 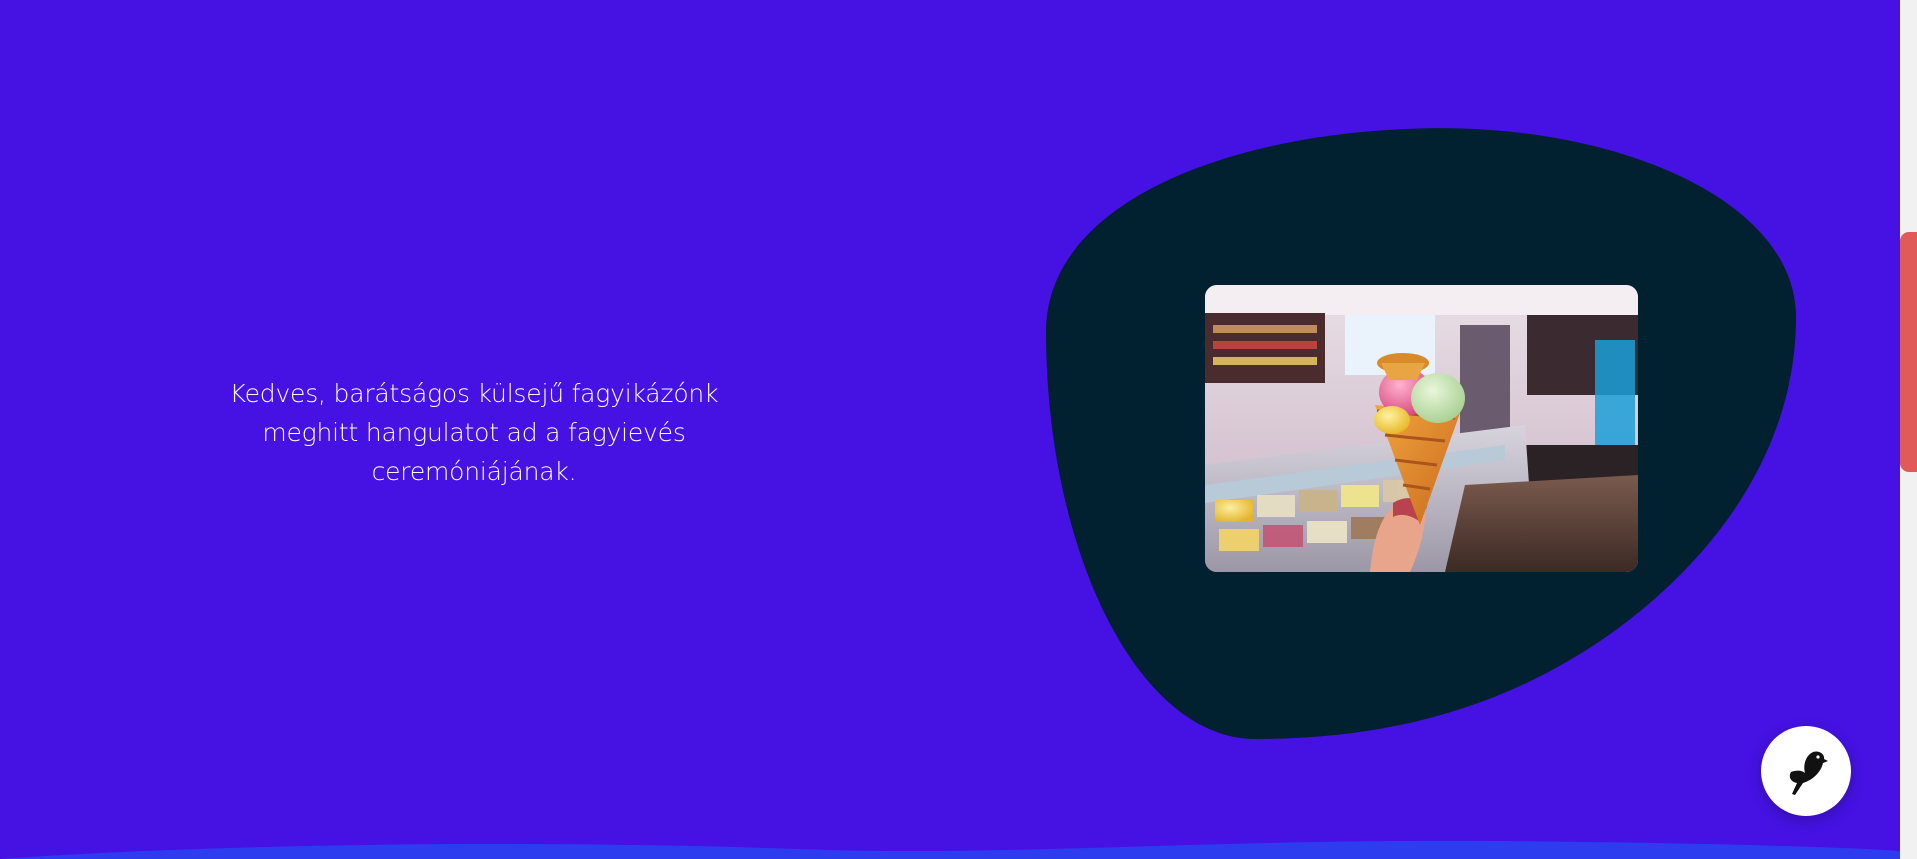 What do you see at coordinates (1908, 352) in the screenshot?
I see `scrollbar-thumb` at bounding box center [1908, 352].